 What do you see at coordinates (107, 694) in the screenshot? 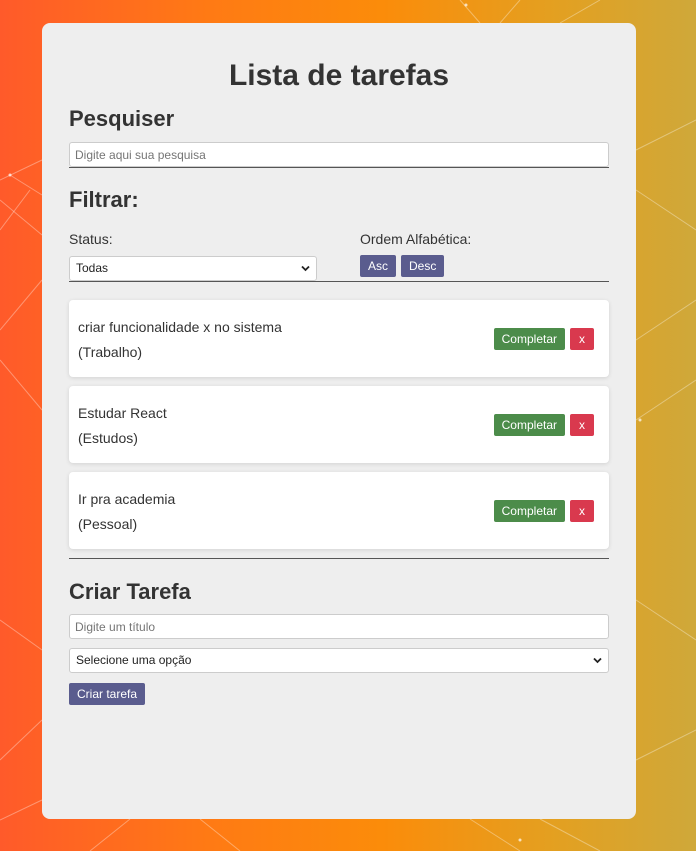
I see `create-task-button: Criar tarefa` at bounding box center [107, 694].